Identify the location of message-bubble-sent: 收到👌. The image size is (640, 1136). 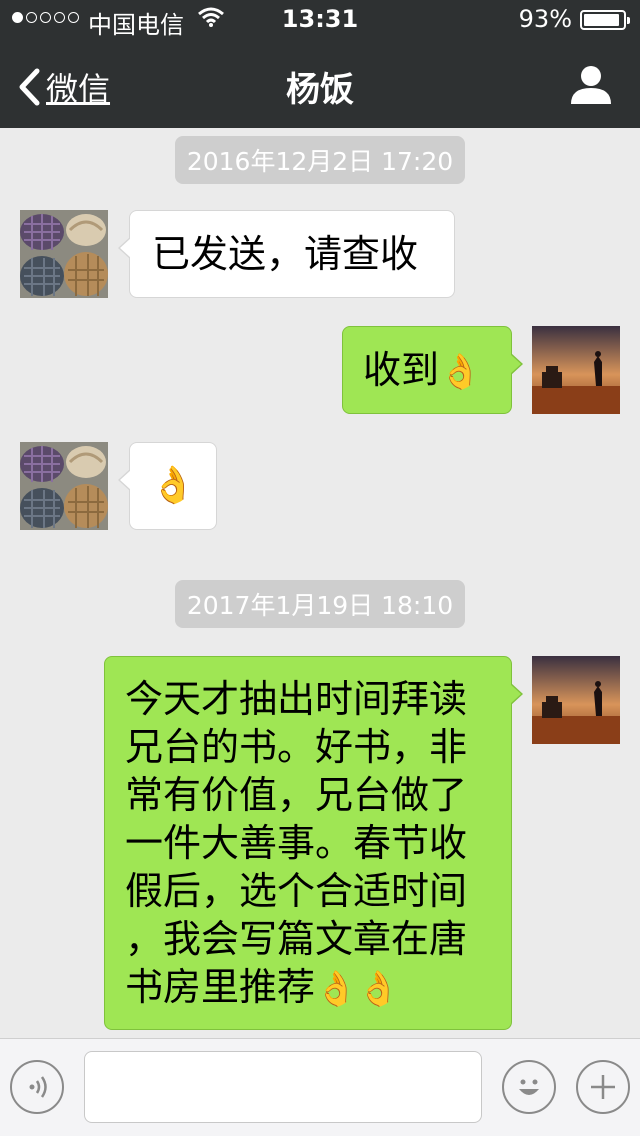
(432, 370).